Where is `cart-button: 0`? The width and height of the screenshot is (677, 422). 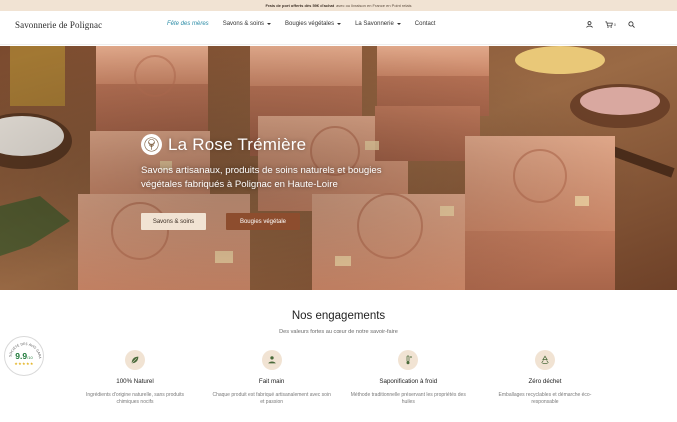 cart-button: 0 is located at coordinates (610, 24).